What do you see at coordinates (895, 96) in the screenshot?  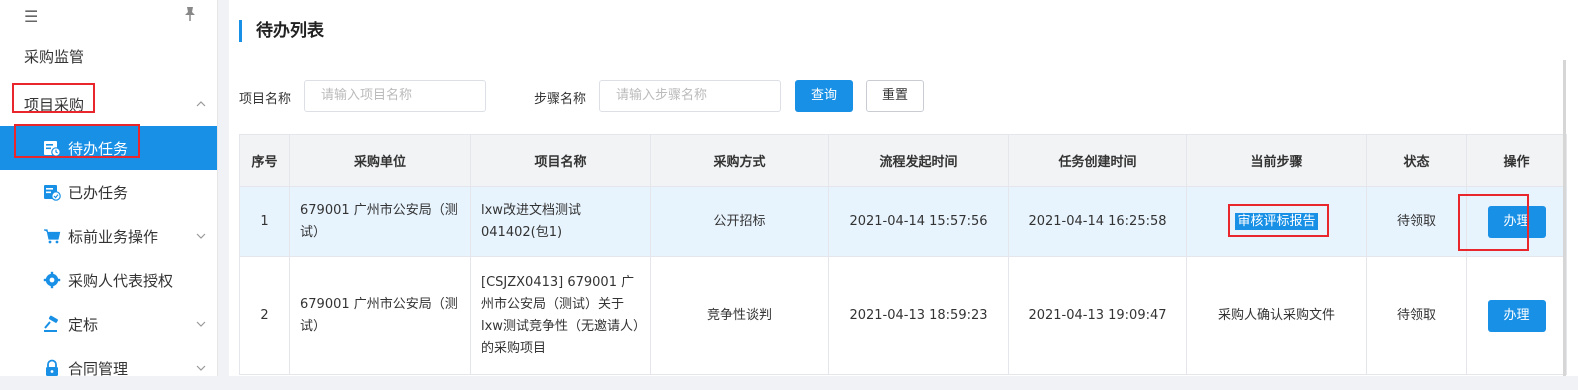 I see `reset-button: 重置` at bounding box center [895, 96].